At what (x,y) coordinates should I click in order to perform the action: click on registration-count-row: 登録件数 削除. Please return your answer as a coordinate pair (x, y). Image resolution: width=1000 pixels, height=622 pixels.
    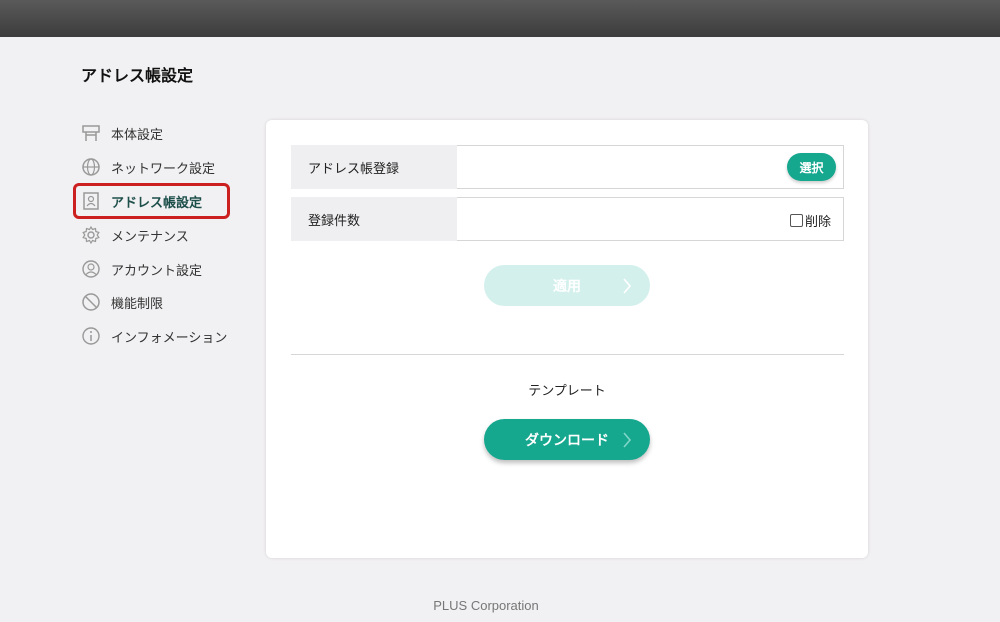
    Looking at the image, I should click on (567, 219).